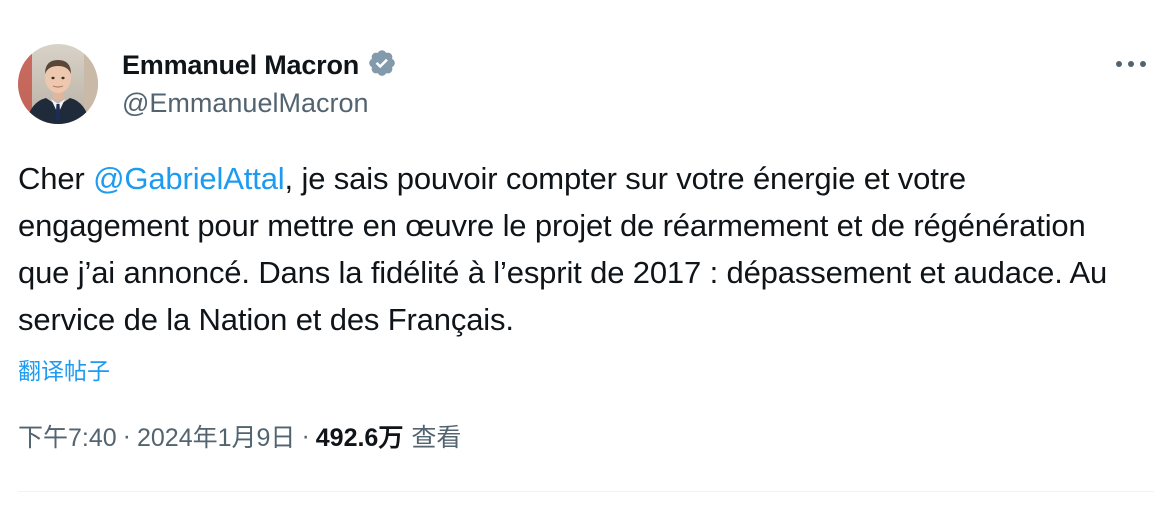 The image size is (1172, 506). What do you see at coordinates (64, 369) in the screenshot?
I see `translate-post-link: 翻译帖子` at bounding box center [64, 369].